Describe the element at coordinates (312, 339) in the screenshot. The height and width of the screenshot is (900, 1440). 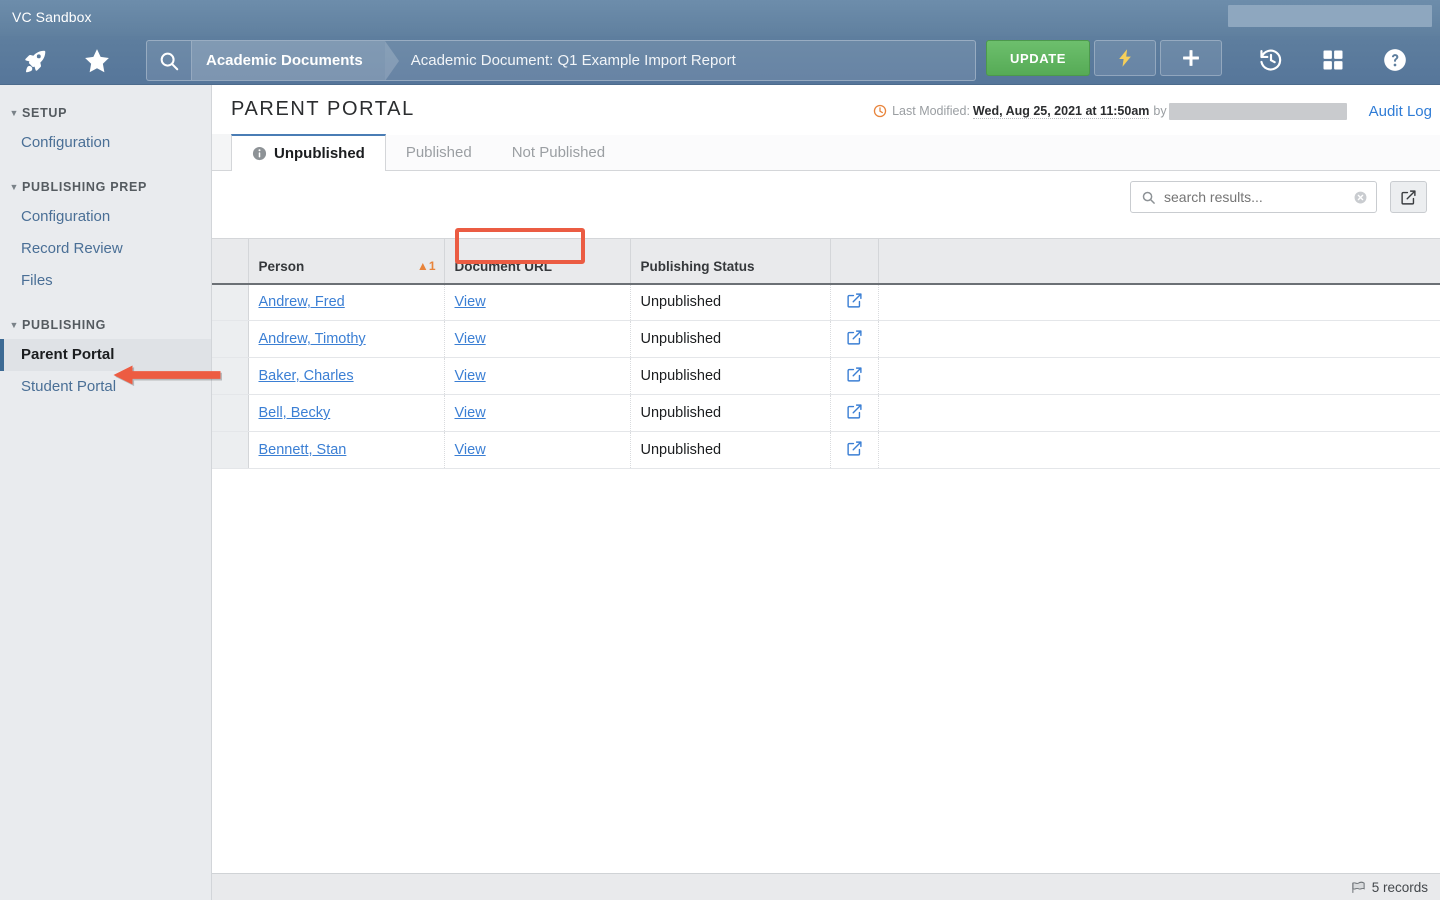
I see `person-link: Andrew, Timothy` at that location.